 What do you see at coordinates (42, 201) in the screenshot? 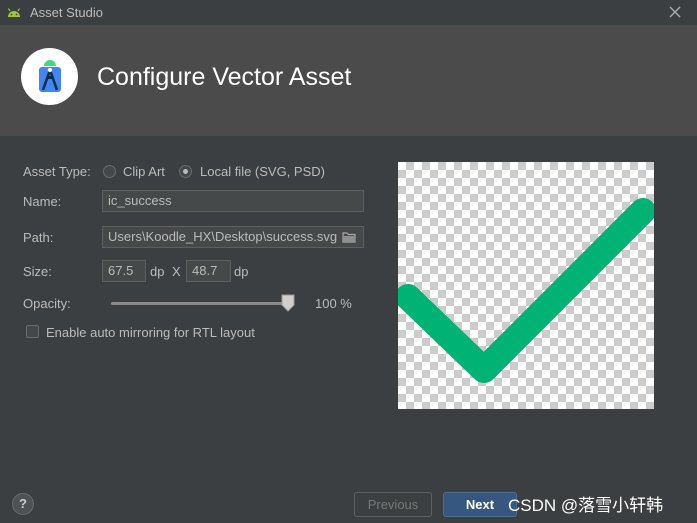
I see `name-label: Name:` at bounding box center [42, 201].